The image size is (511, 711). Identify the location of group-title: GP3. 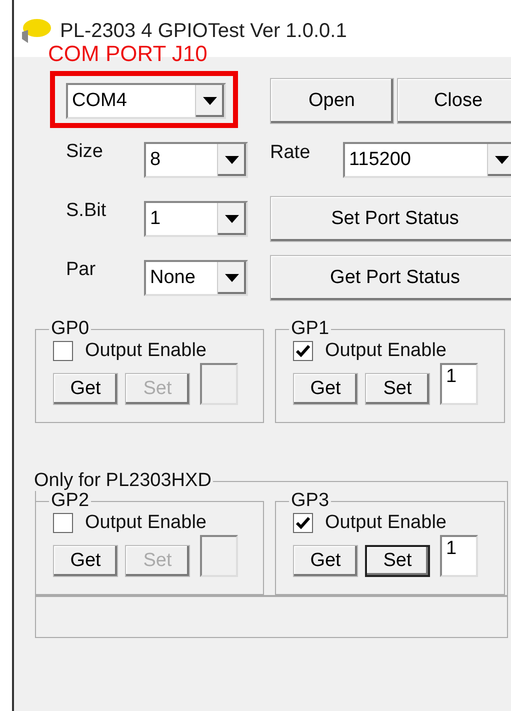
(310, 501).